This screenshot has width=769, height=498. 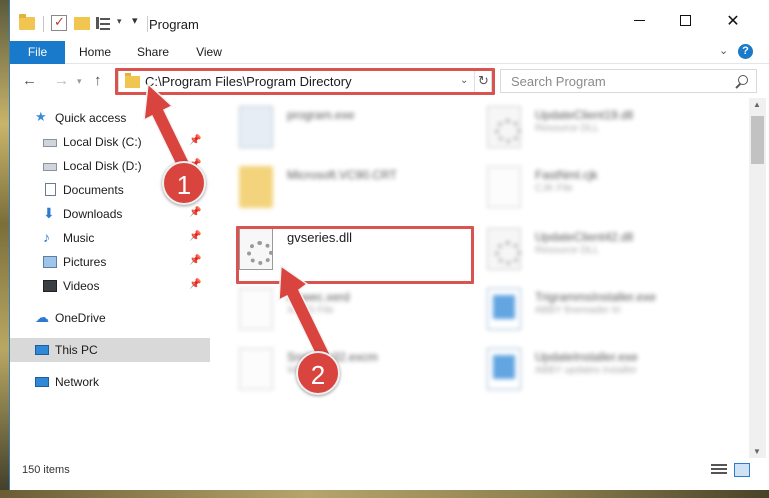 What do you see at coordinates (29, 80) in the screenshot?
I see `back-arrow-icon: ←` at bounding box center [29, 80].